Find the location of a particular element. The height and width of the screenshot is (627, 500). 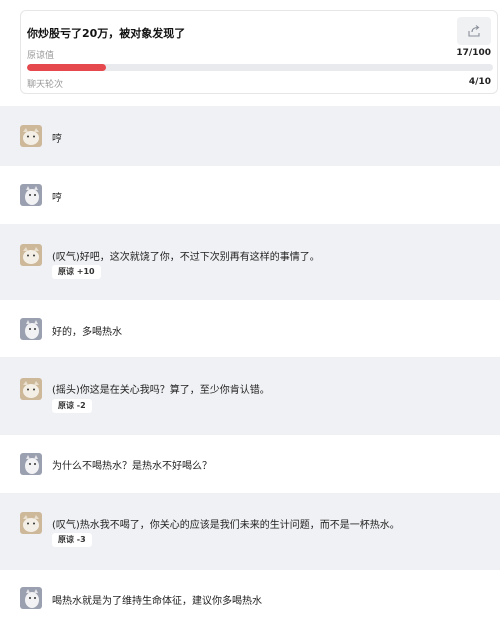

scenario-title: 你炒股亏了20万，被对象发现了 is located at coordinates (106, 33).